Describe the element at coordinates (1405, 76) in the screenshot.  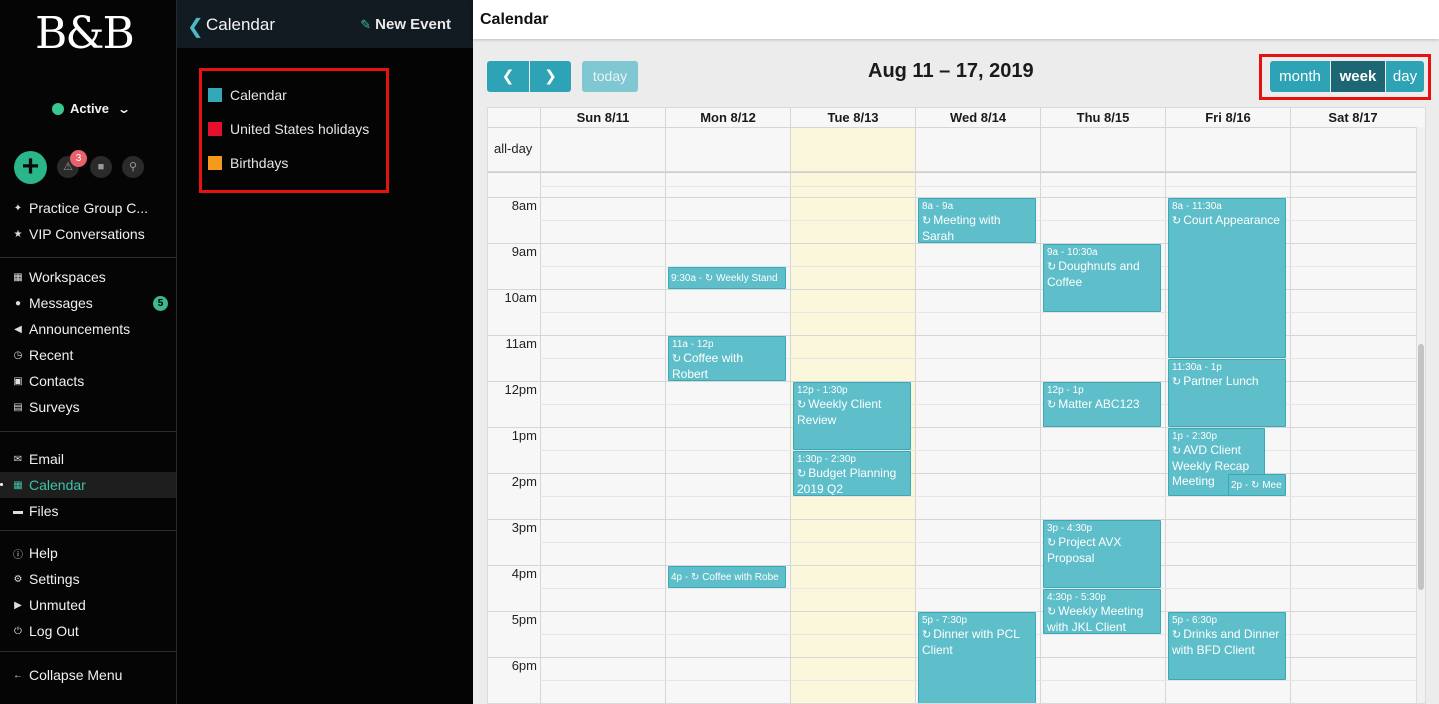
I see `day-view-button: day` at that location.